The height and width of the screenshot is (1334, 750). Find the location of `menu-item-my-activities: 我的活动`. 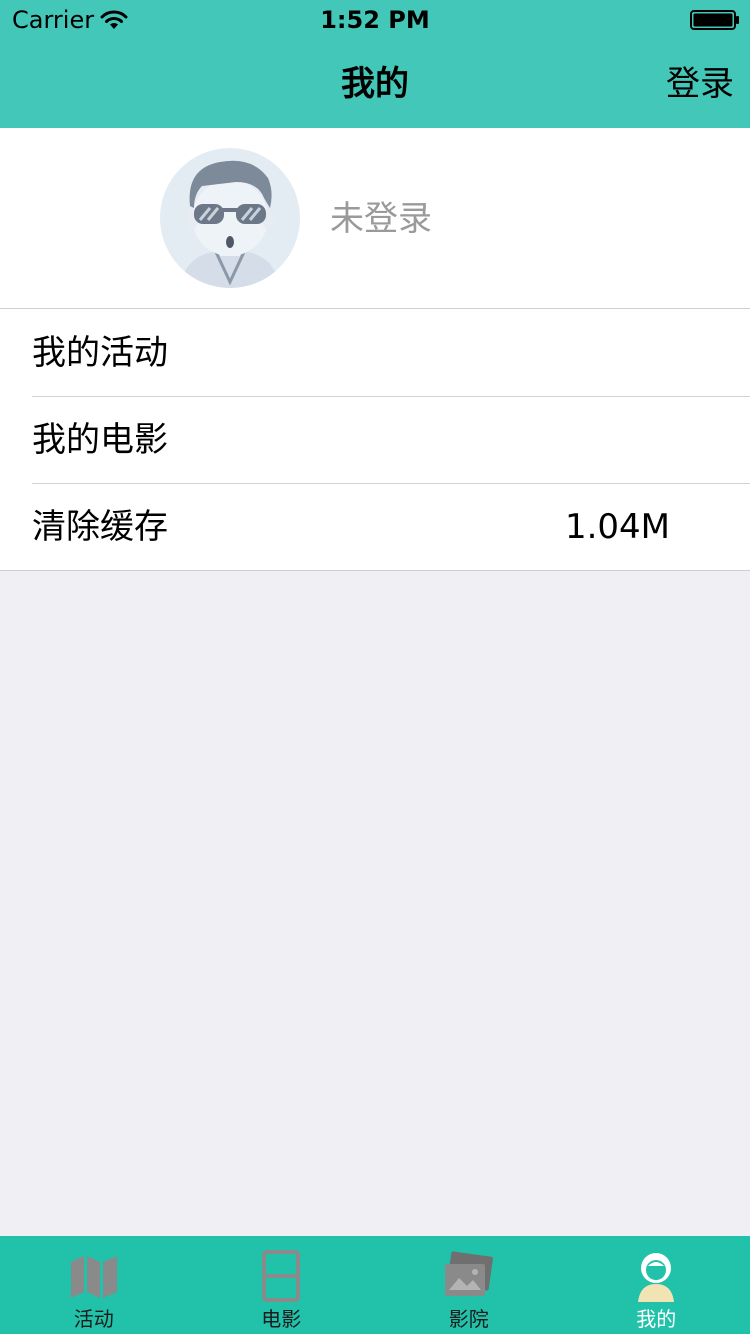

menu-item-my-activities: 我的活动 is located at coordinates (375, 352).